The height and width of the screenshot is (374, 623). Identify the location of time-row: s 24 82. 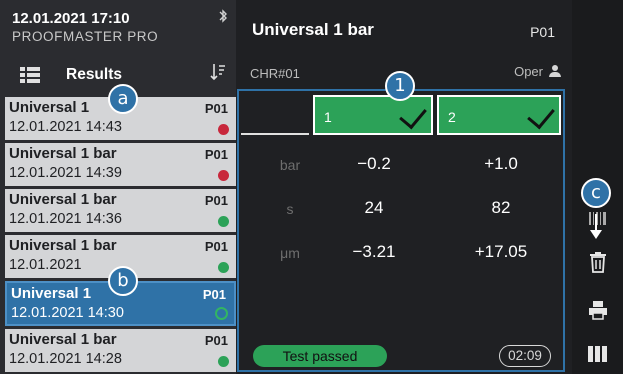
(403, 210).